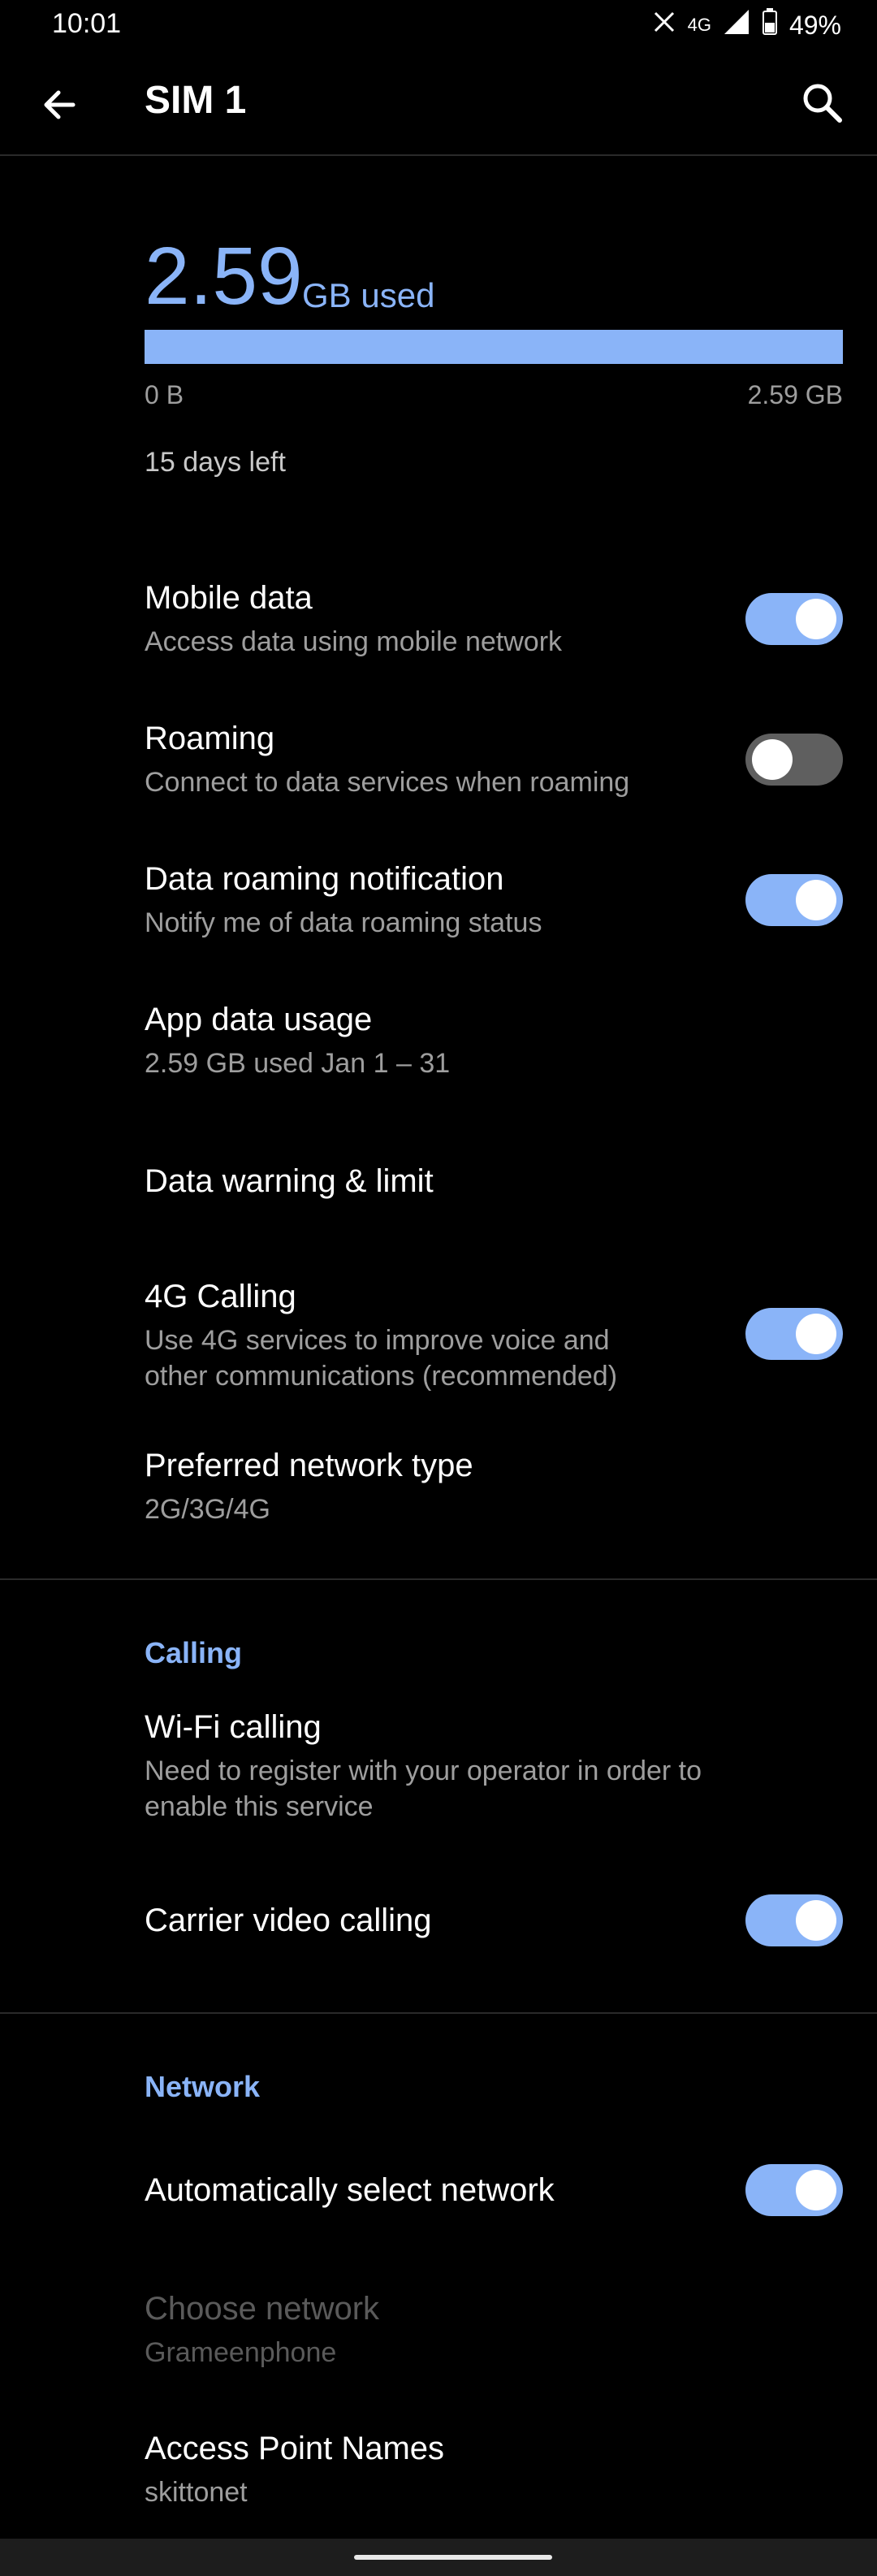 Image resolution: width=877 pixels, height=2576 pixels. What do you see at coordinates (794, 2190) in the screenshot?
I see `auto-select-network-toggle` at bounding box center [794, 2190].